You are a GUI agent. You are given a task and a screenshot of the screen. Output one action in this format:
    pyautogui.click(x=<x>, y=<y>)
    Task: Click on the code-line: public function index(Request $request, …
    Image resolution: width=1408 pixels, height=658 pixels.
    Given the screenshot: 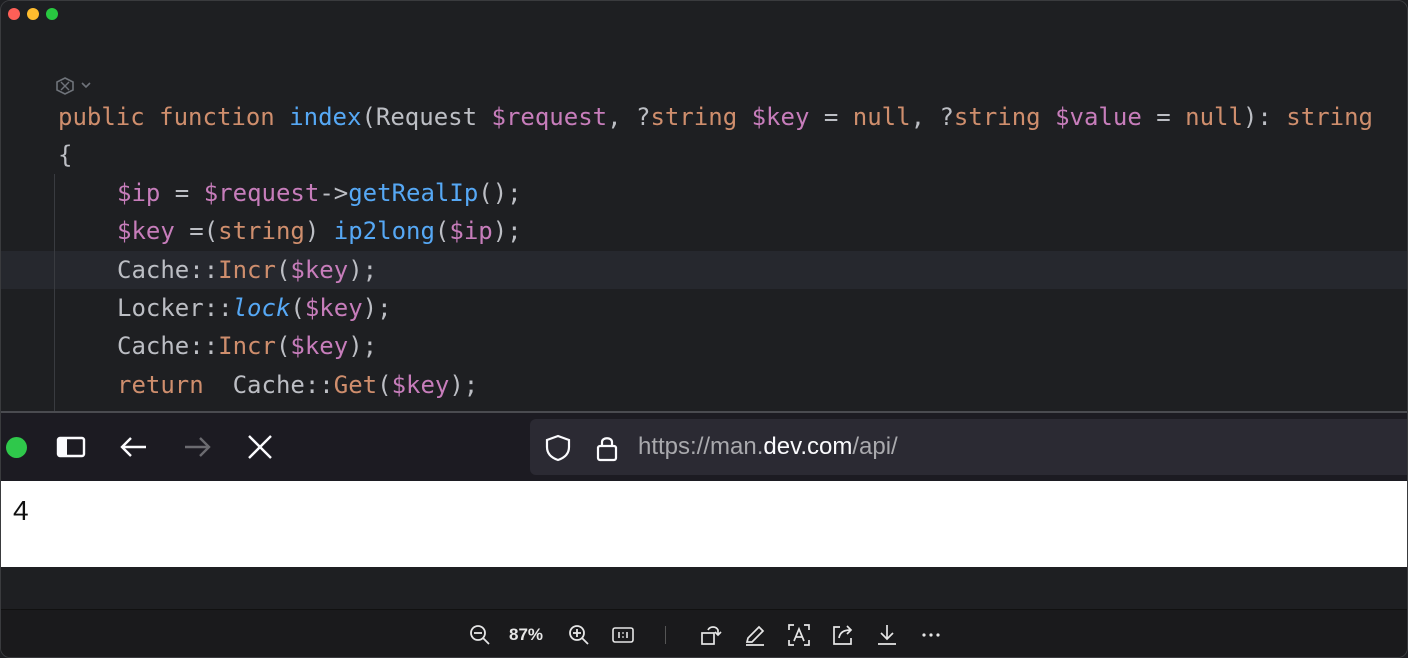 What is the action you would take?
    pyautogui.click(x=715, y=117)
    